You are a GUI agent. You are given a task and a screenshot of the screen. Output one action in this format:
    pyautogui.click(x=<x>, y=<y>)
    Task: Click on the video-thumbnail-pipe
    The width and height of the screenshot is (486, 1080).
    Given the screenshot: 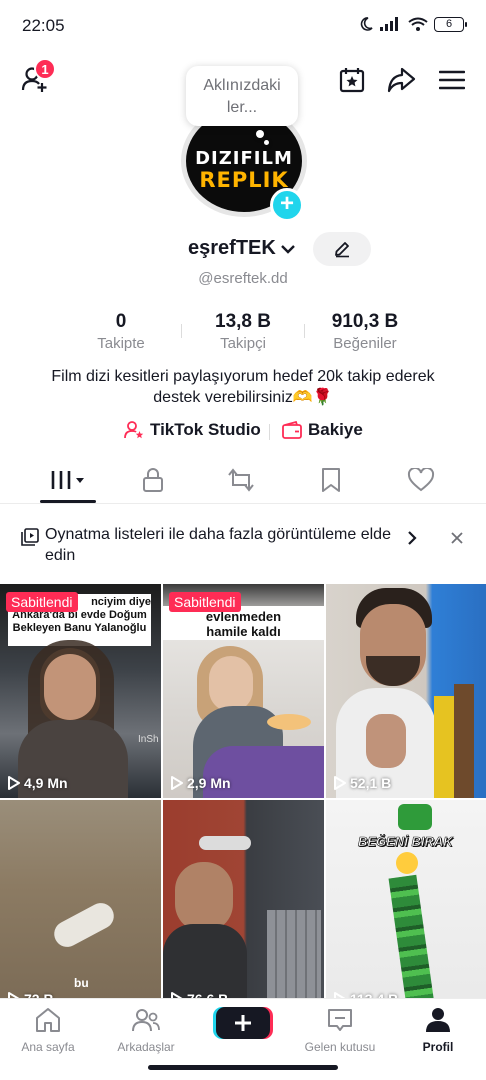 What is the action you would take?
    pyautogui.click(x=225, y=843)
    